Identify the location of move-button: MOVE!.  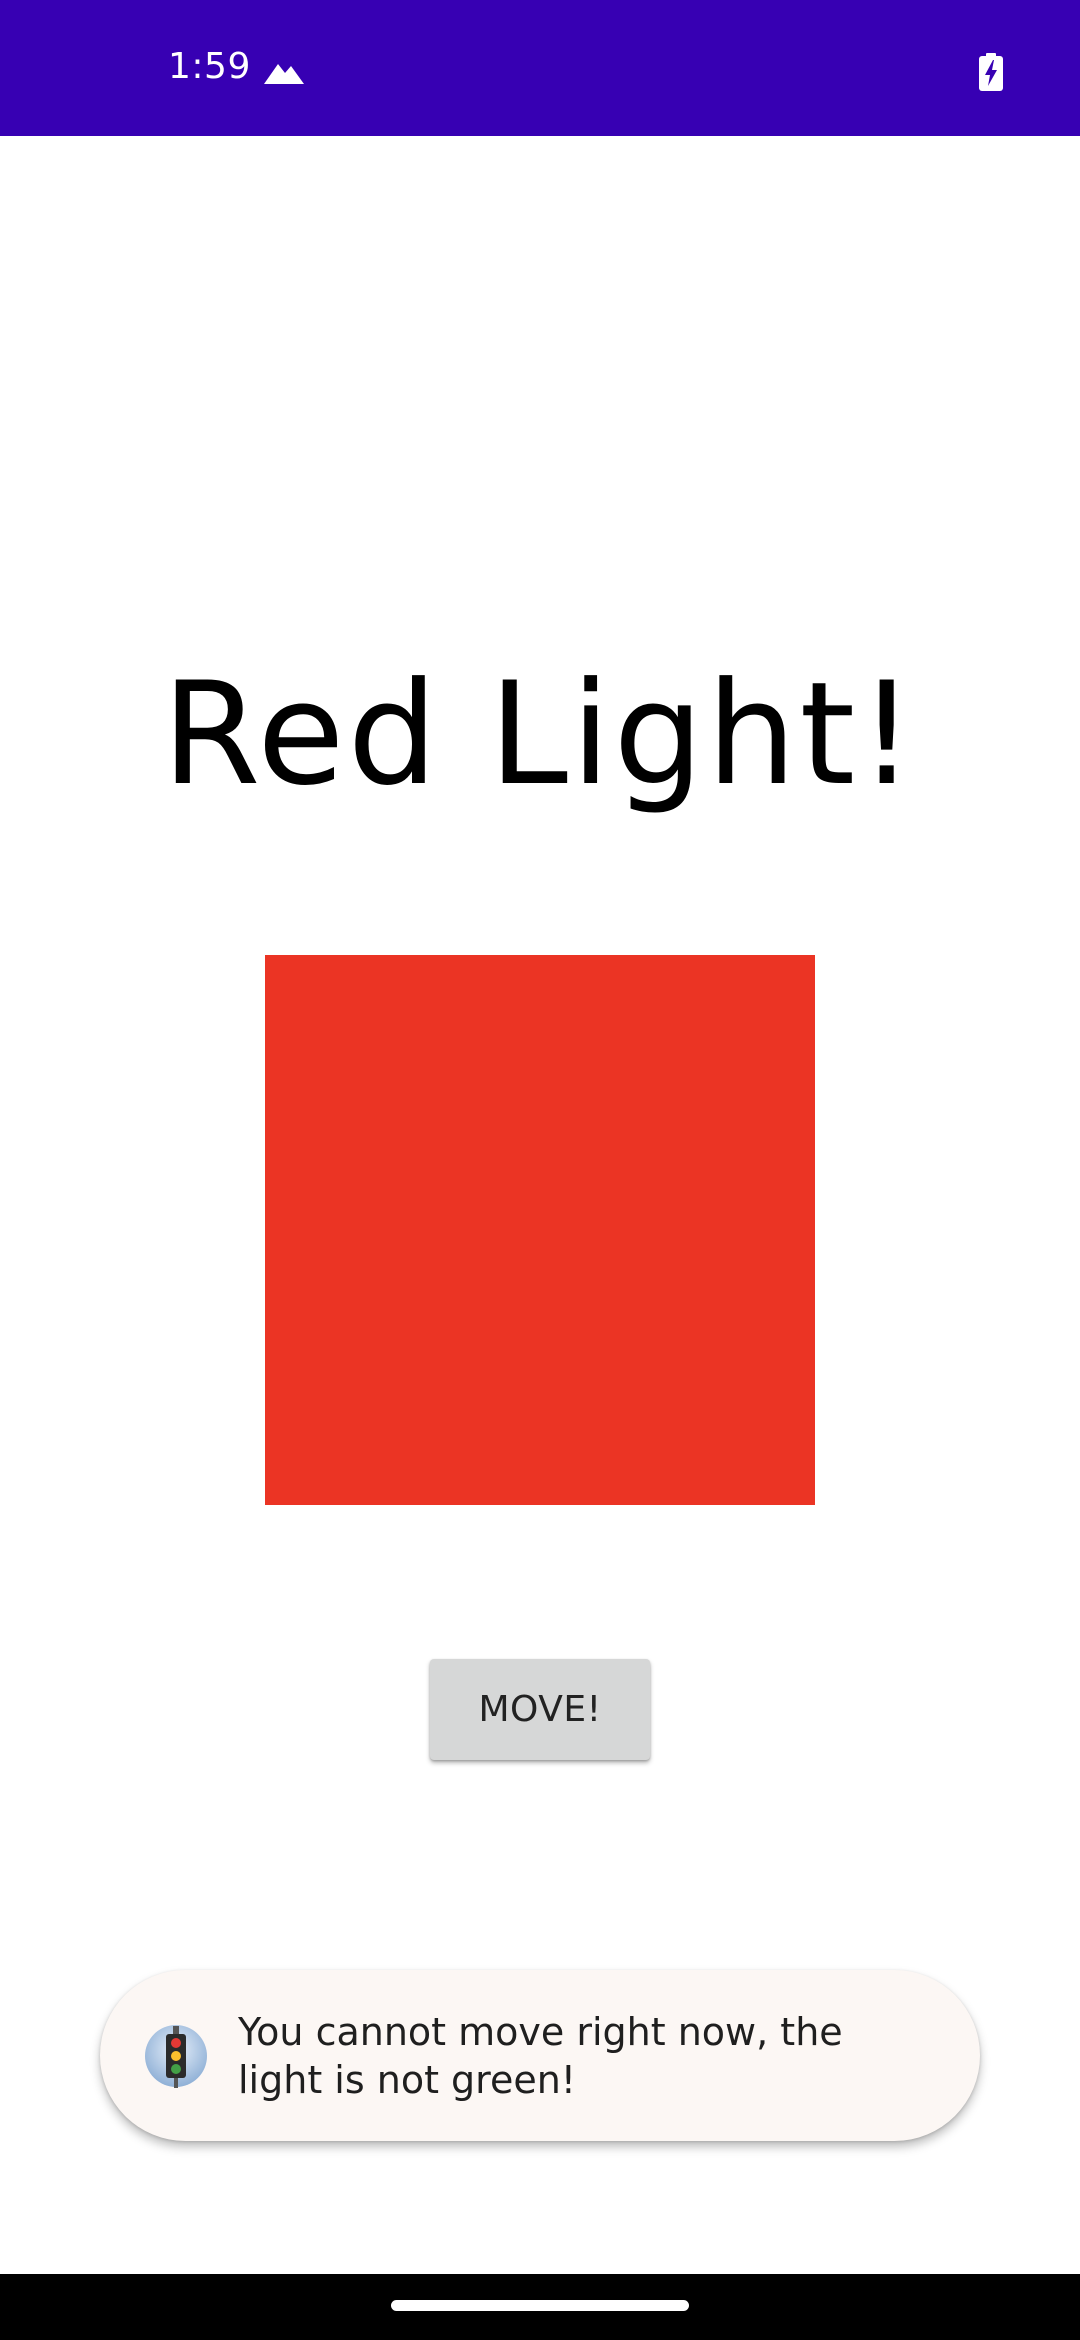
(540, 1709).